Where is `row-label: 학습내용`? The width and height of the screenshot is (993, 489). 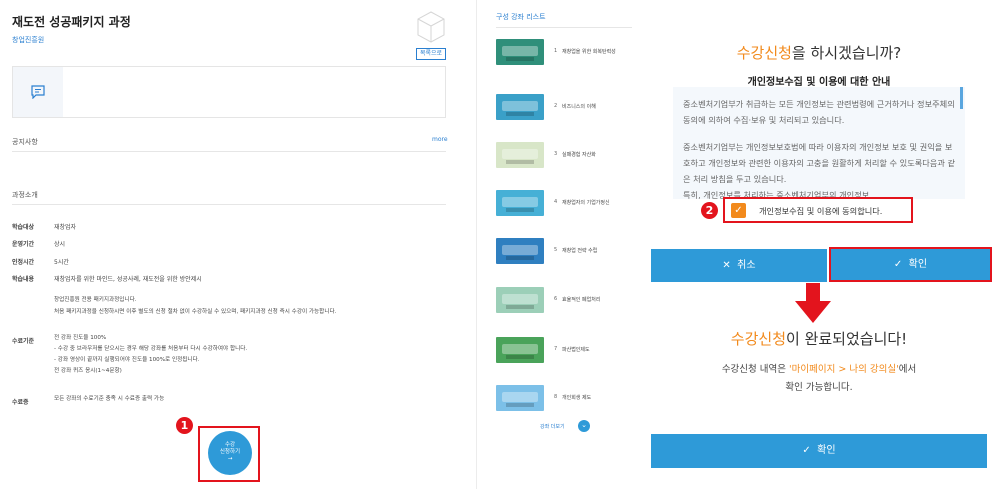
row-label: 학습내용 is located at coordinates (23, 279).